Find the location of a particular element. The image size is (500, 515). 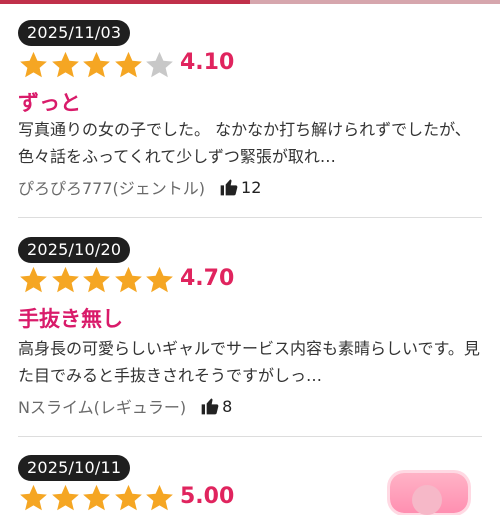

top-tab-bar is located at coordinates (250, 2).